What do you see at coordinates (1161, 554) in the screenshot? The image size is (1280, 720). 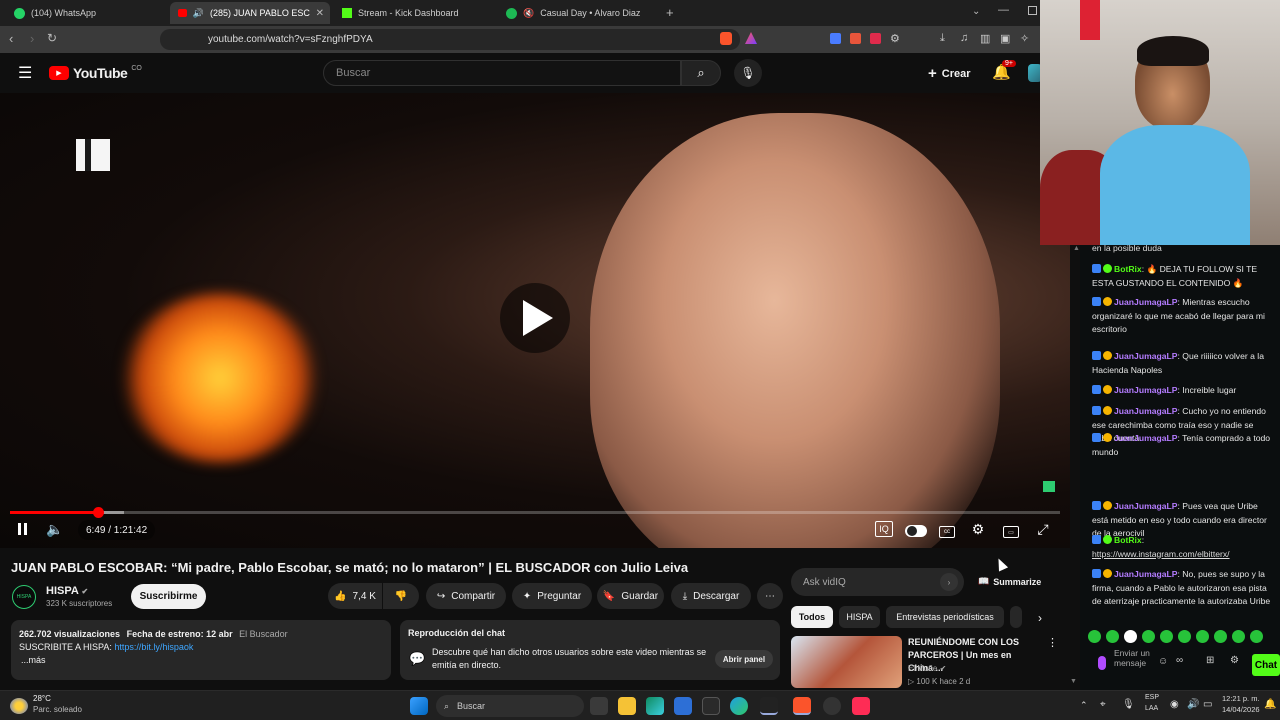 I see `chat-link: https://www.instagram.com/elbitterx/` at bounding box center [1161, 554].